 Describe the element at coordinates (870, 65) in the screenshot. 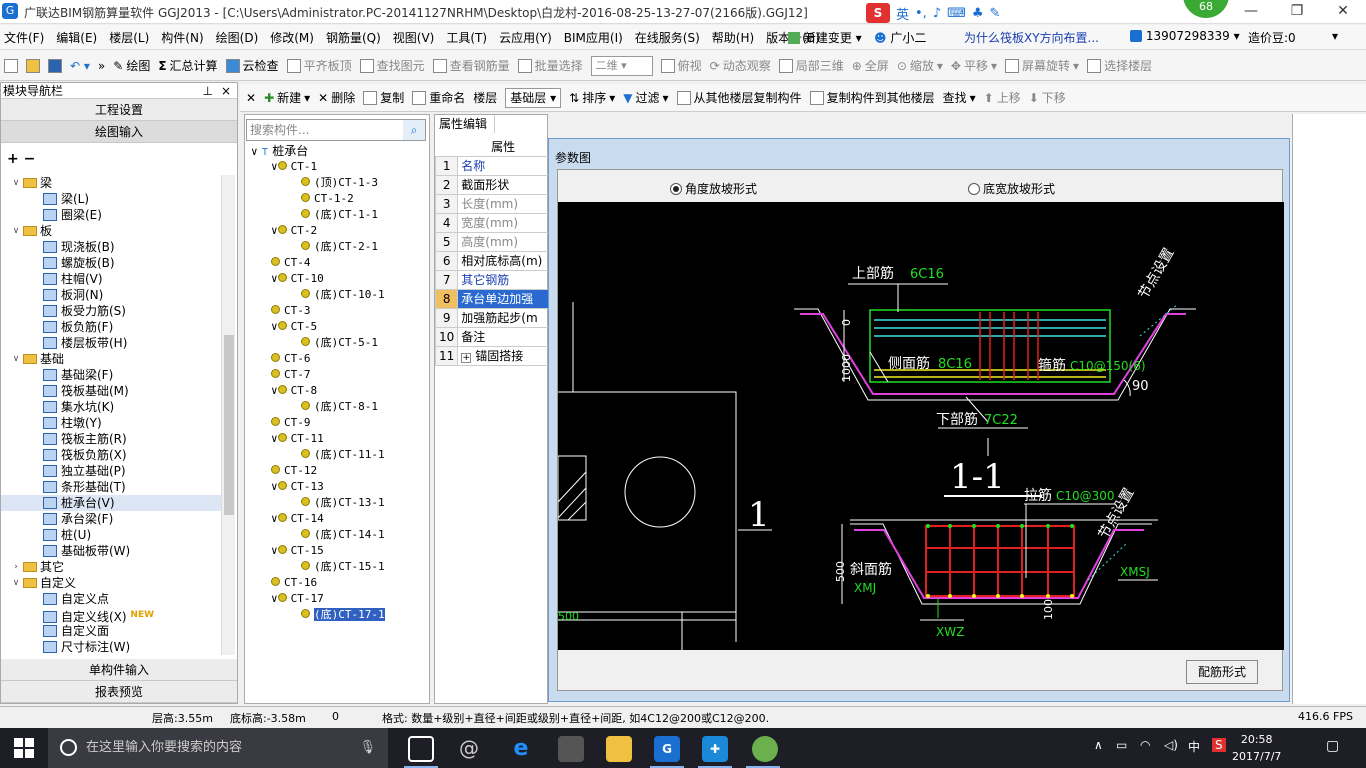

I see `fullscreen-button: ⊕ 全屏` at that location.